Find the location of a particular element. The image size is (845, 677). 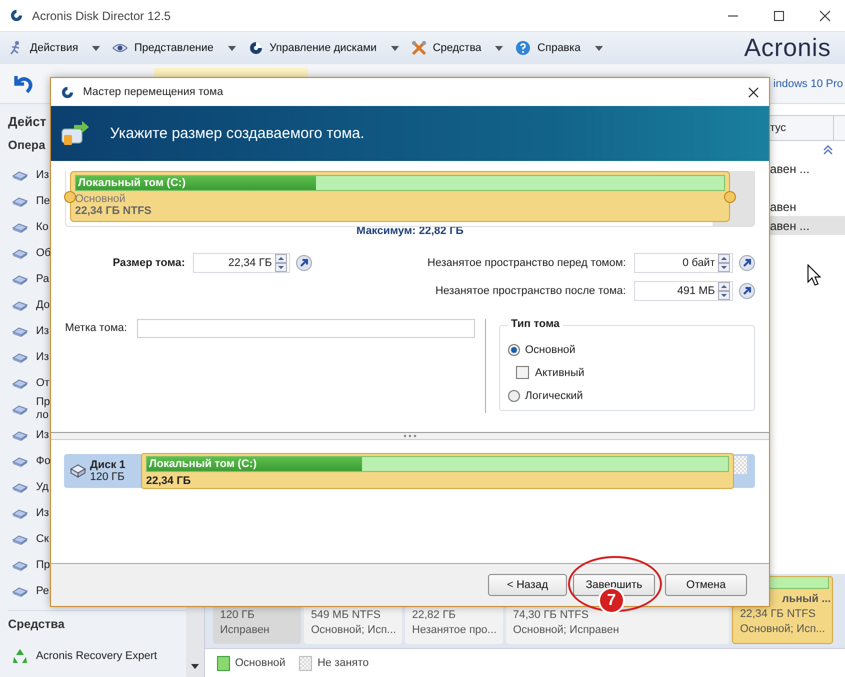

sidebar-item: Уд is located at coordinates (42, 487).